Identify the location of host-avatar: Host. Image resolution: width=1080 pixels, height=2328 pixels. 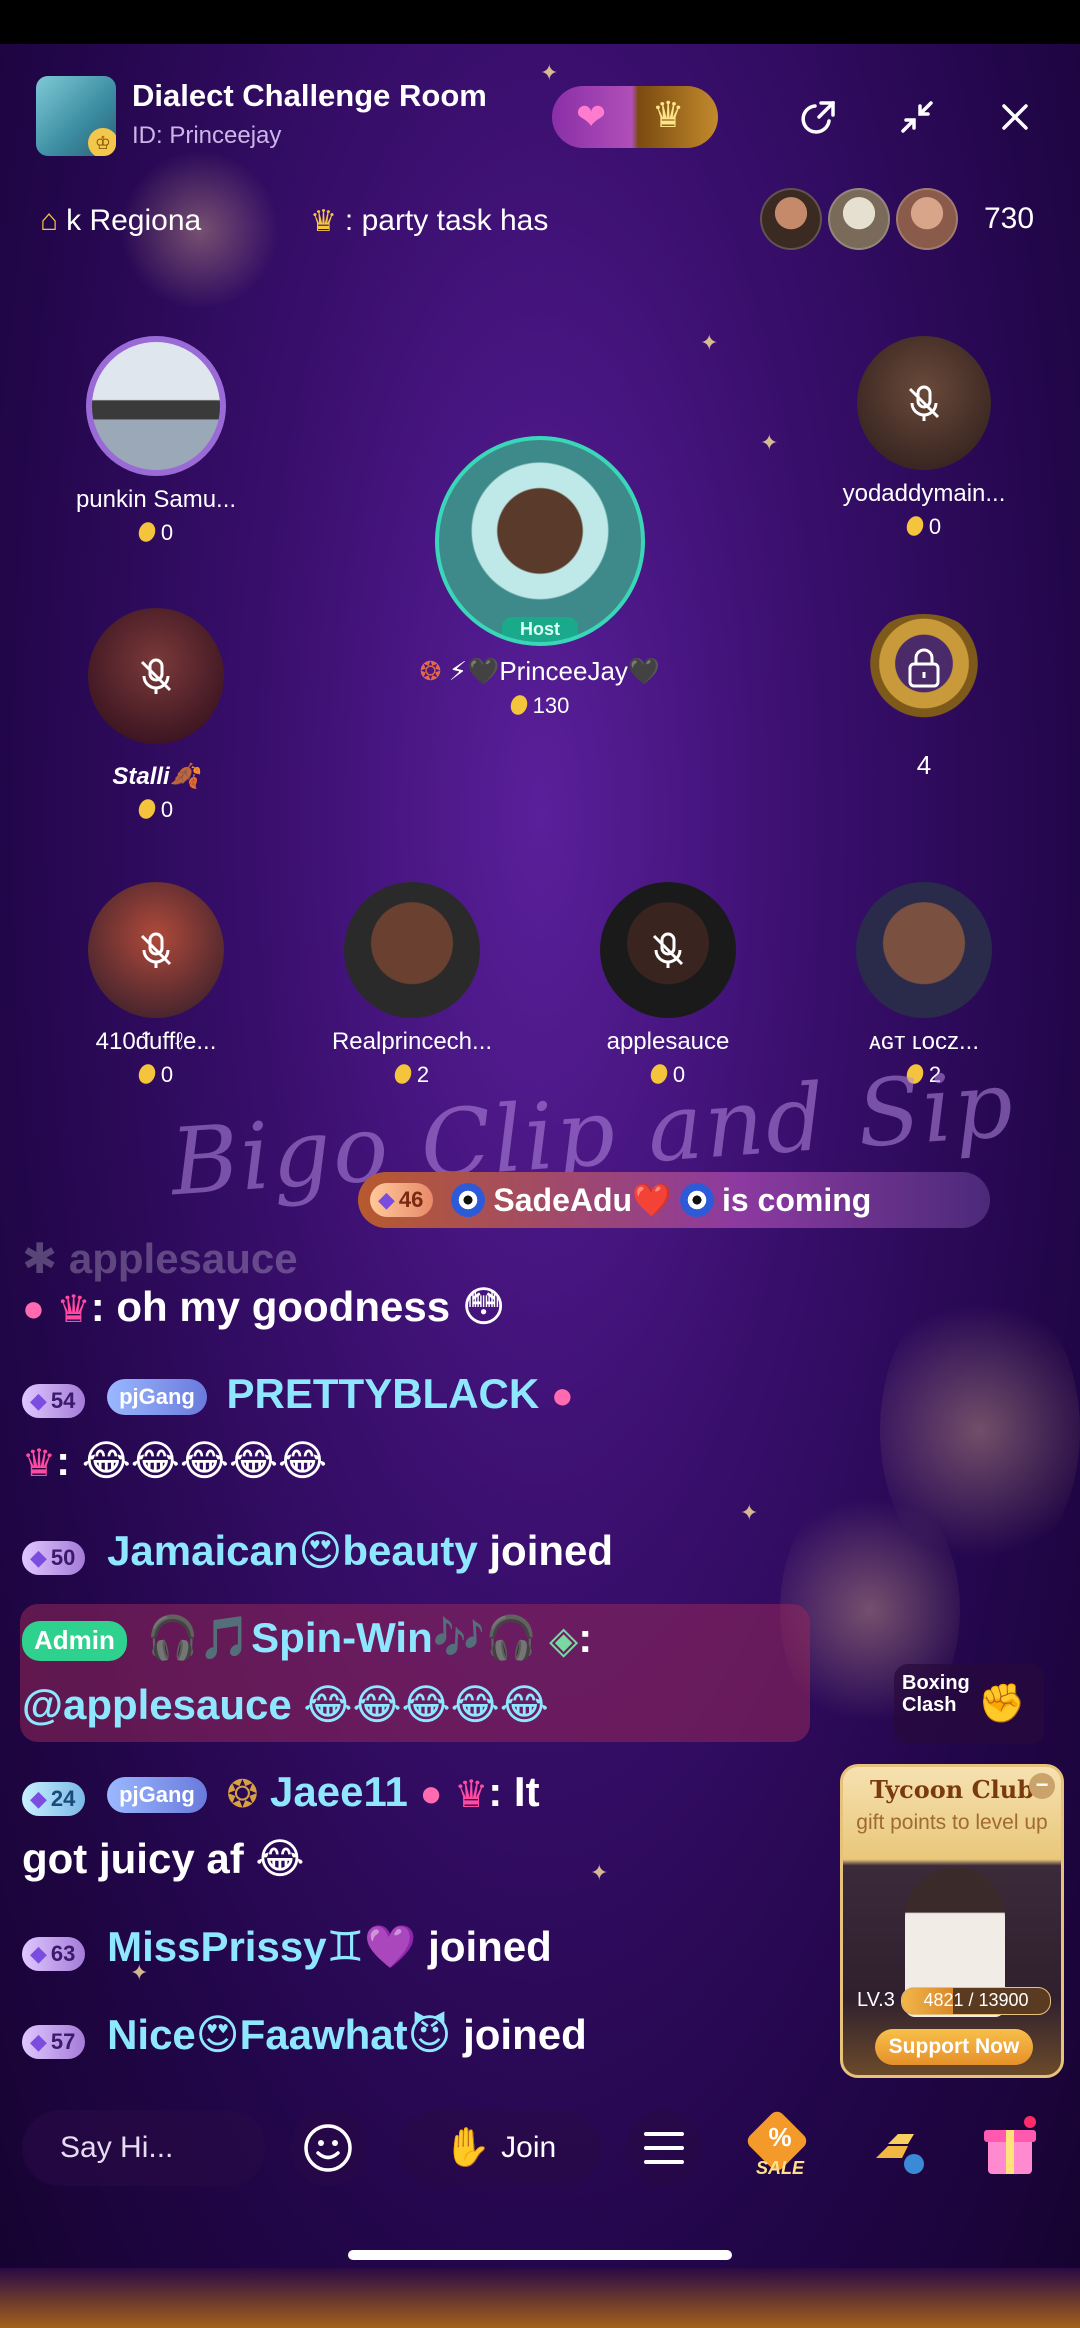
(540, 541).